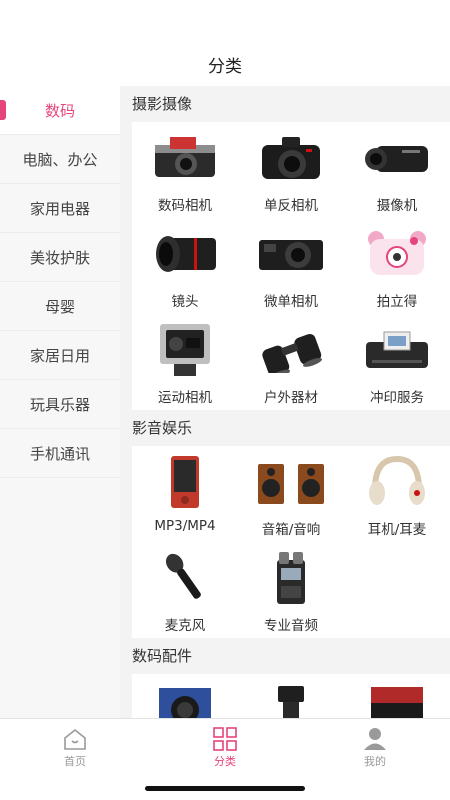 This screenshot has width=450, height=800. What do you see at coordinates (185, 626) in the screenshot?
I see `category-label: 麦克风` at bounding box center [185, 626].